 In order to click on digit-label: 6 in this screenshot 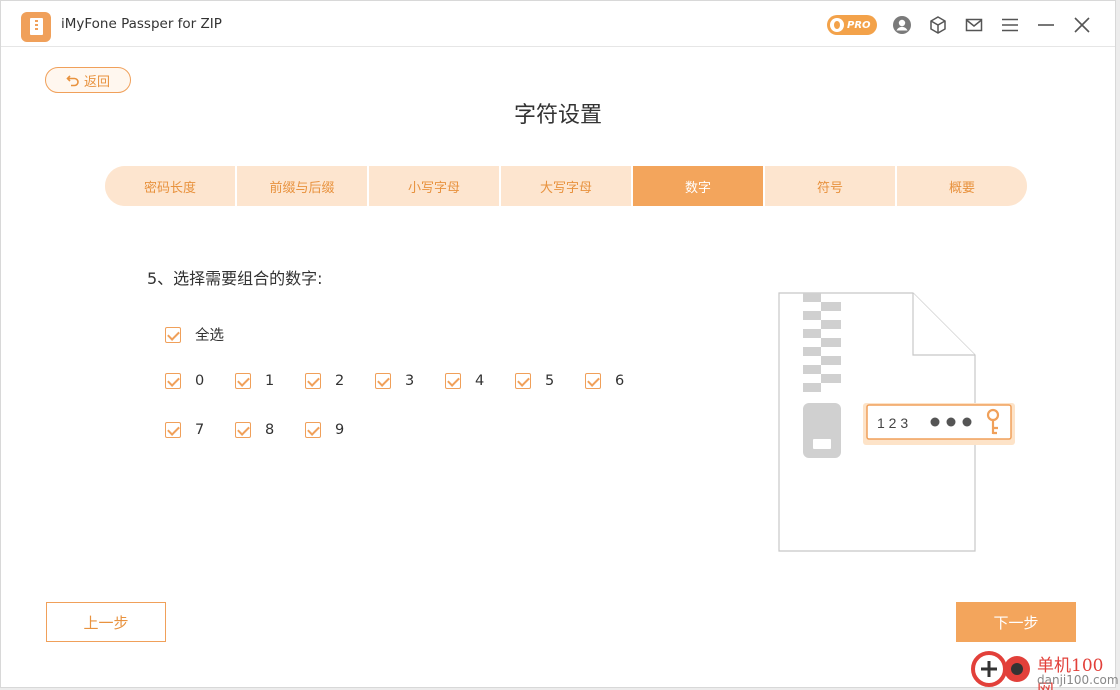, I will do `click(620, 381)`.